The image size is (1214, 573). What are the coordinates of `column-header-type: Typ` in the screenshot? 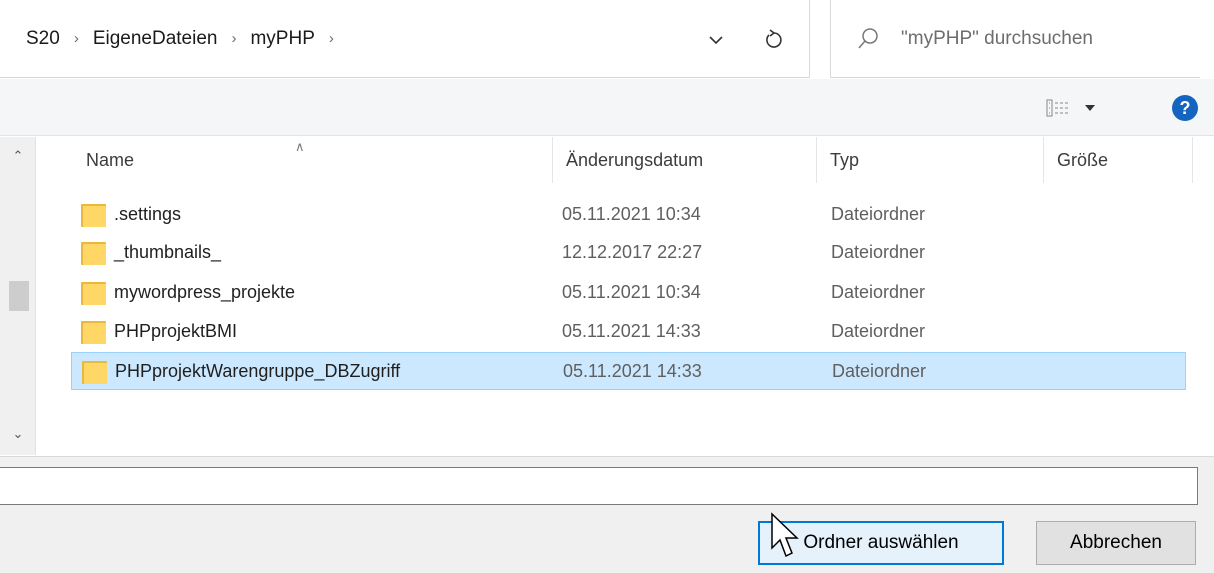 It's located at (930, 160).